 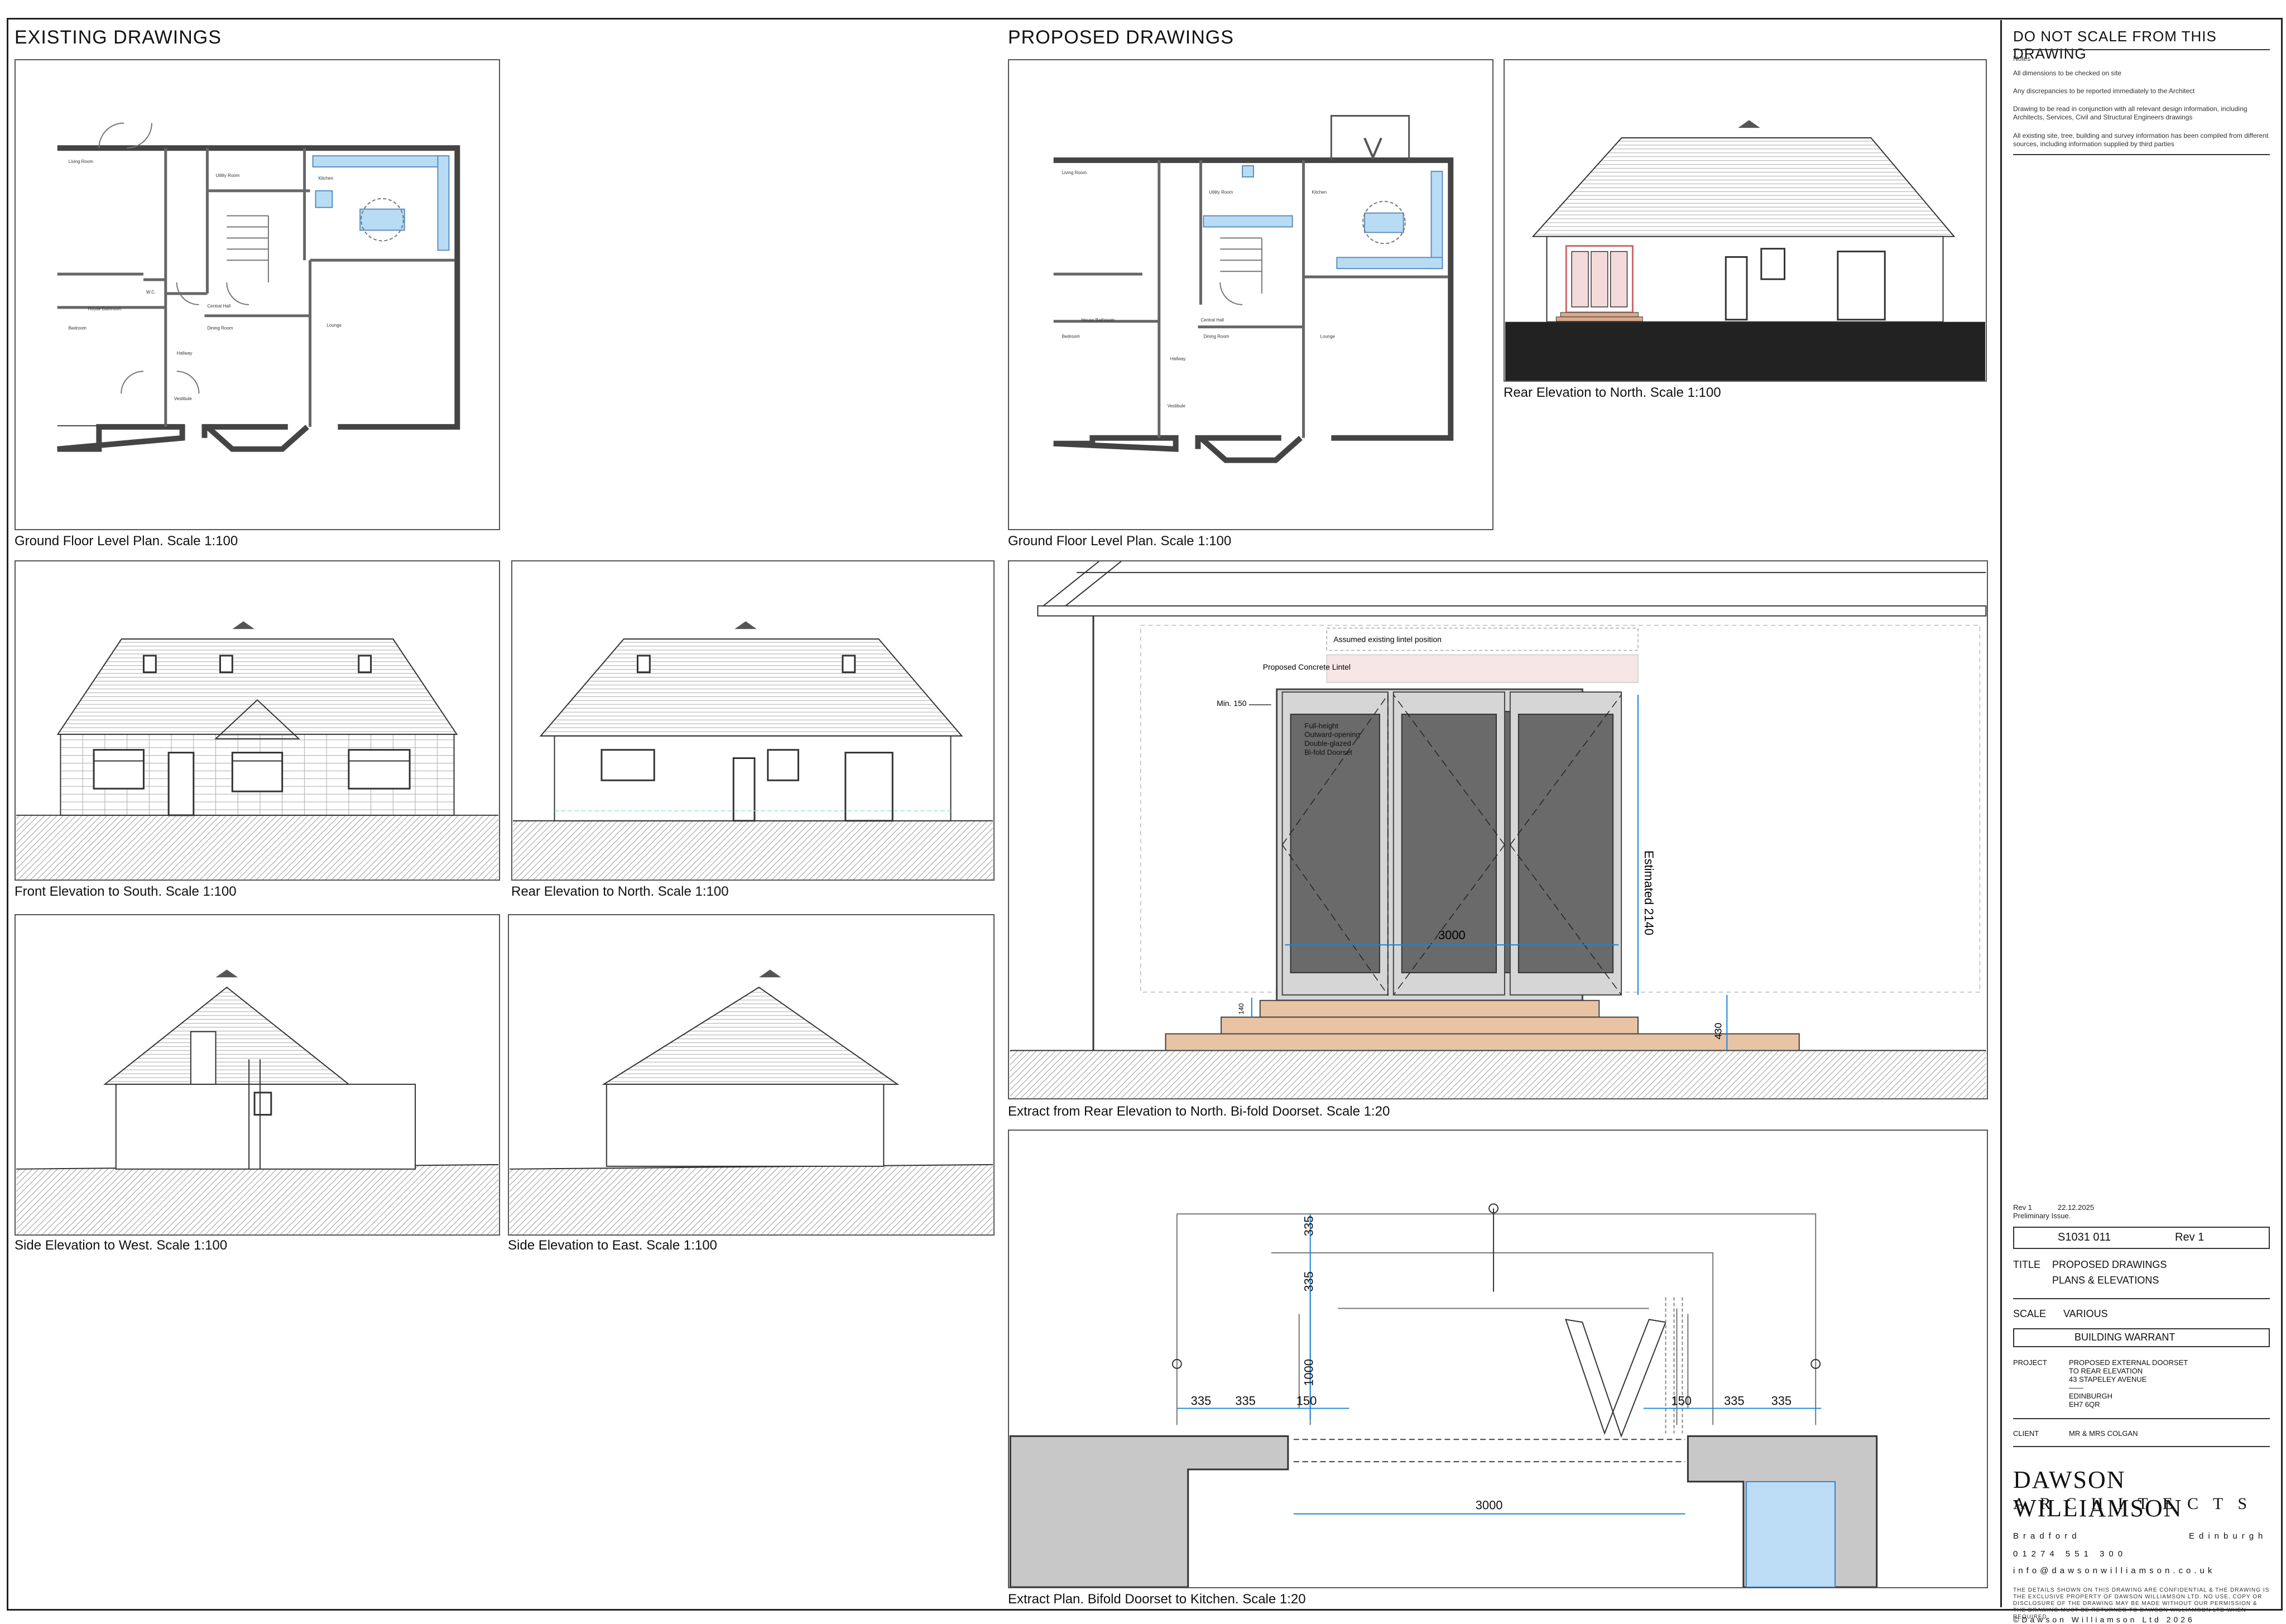 What do you see at coordinates (2108, 1379) in the screenshot?
I see `project-line: 43 STAPELEY AVENUE` at bounding box center [2108, 1379].